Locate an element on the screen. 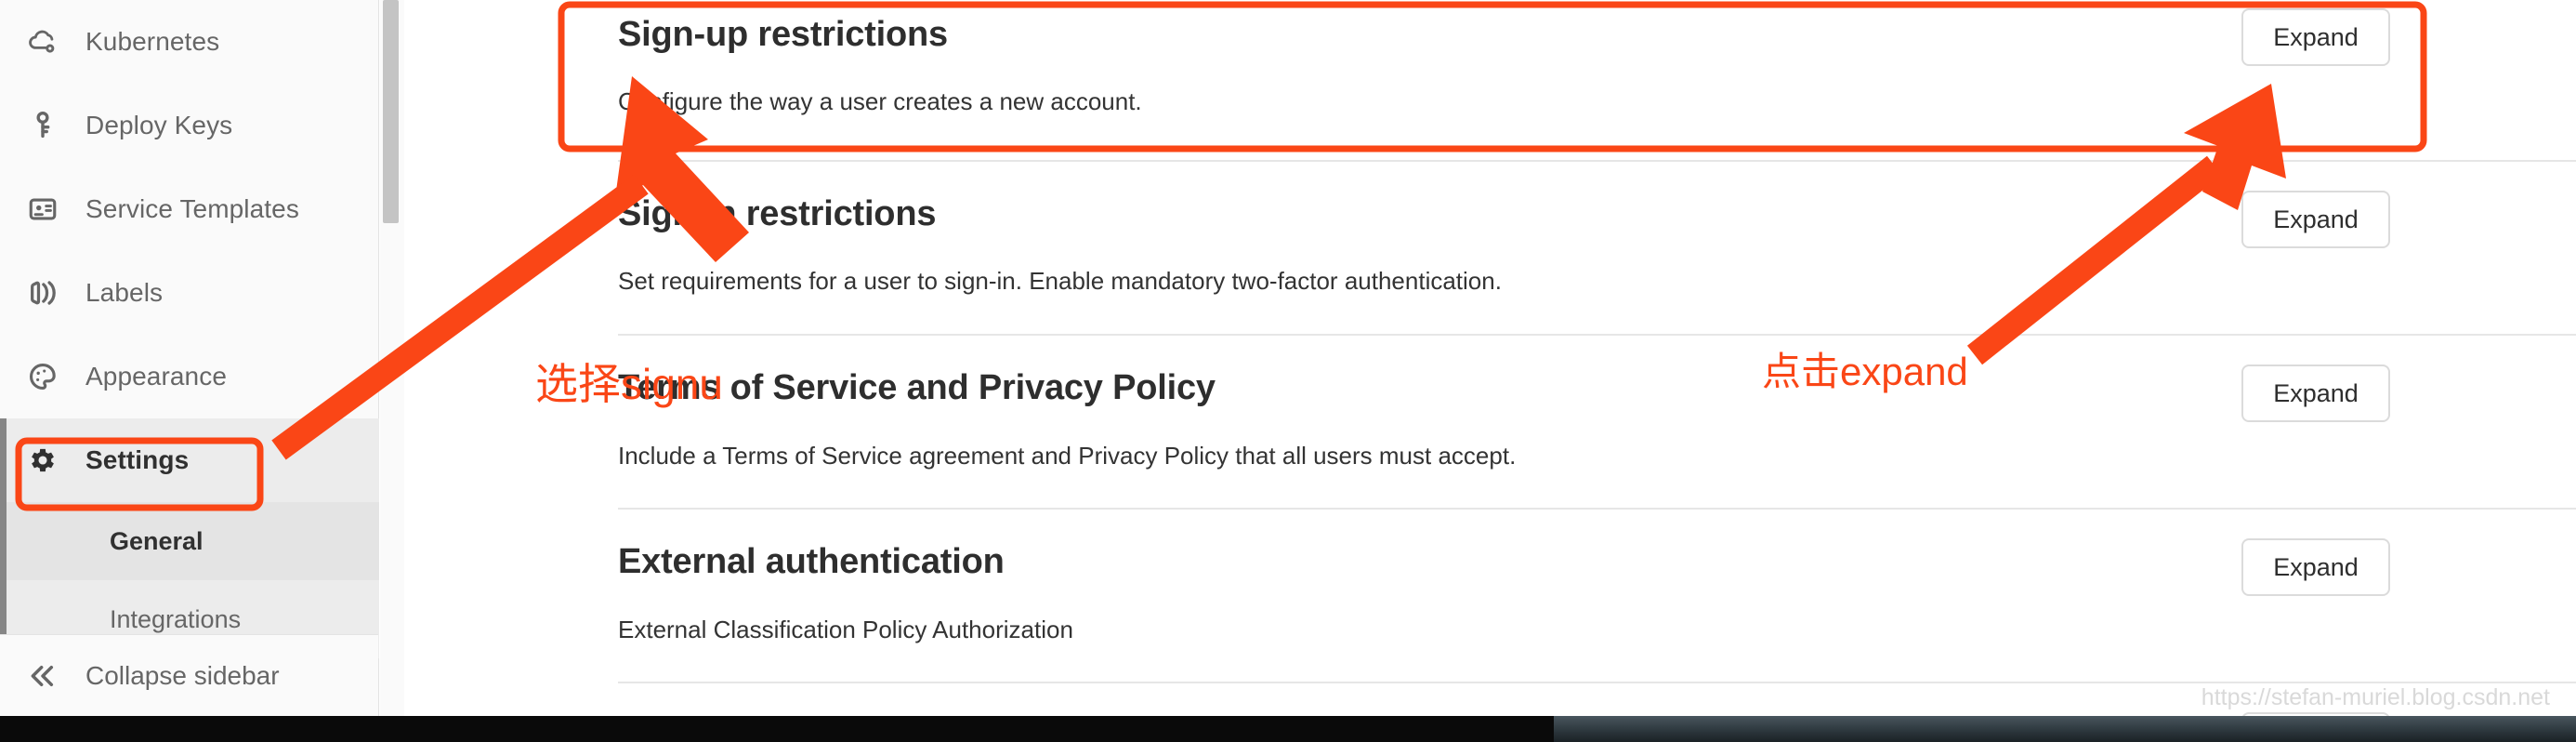 The width and height of the screenshot is (2576, 742). sidebar-subitem-label: Integrations is located at coordinates (176, 618).